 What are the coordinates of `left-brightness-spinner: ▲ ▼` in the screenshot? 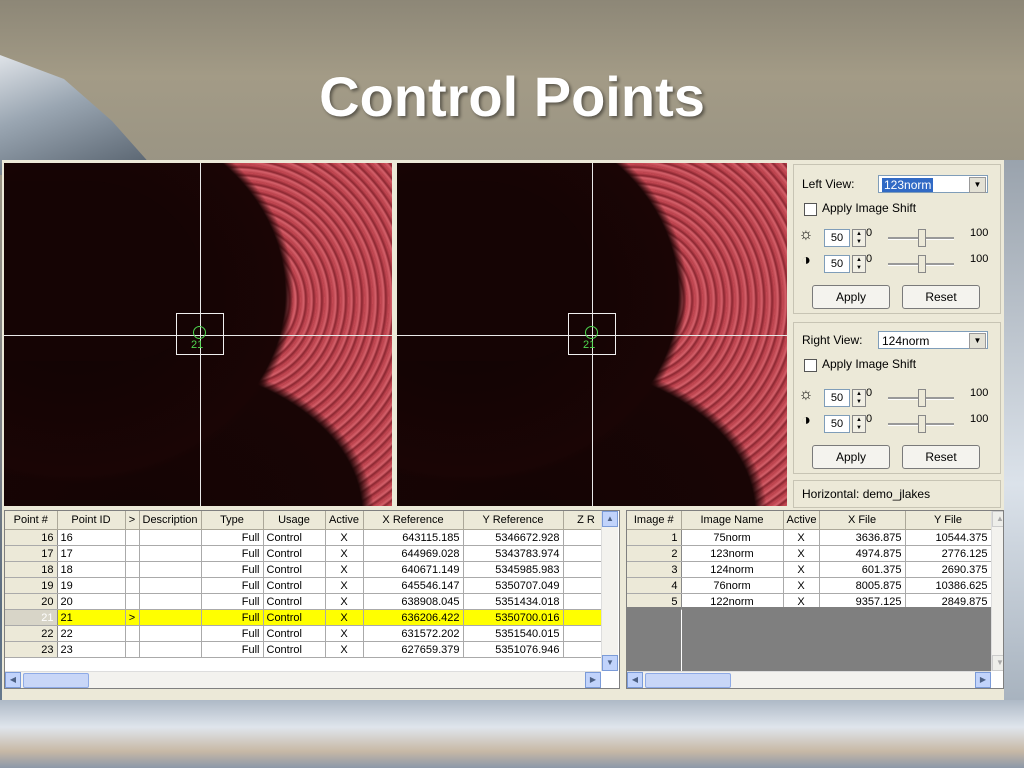 It's located at (859, 238).